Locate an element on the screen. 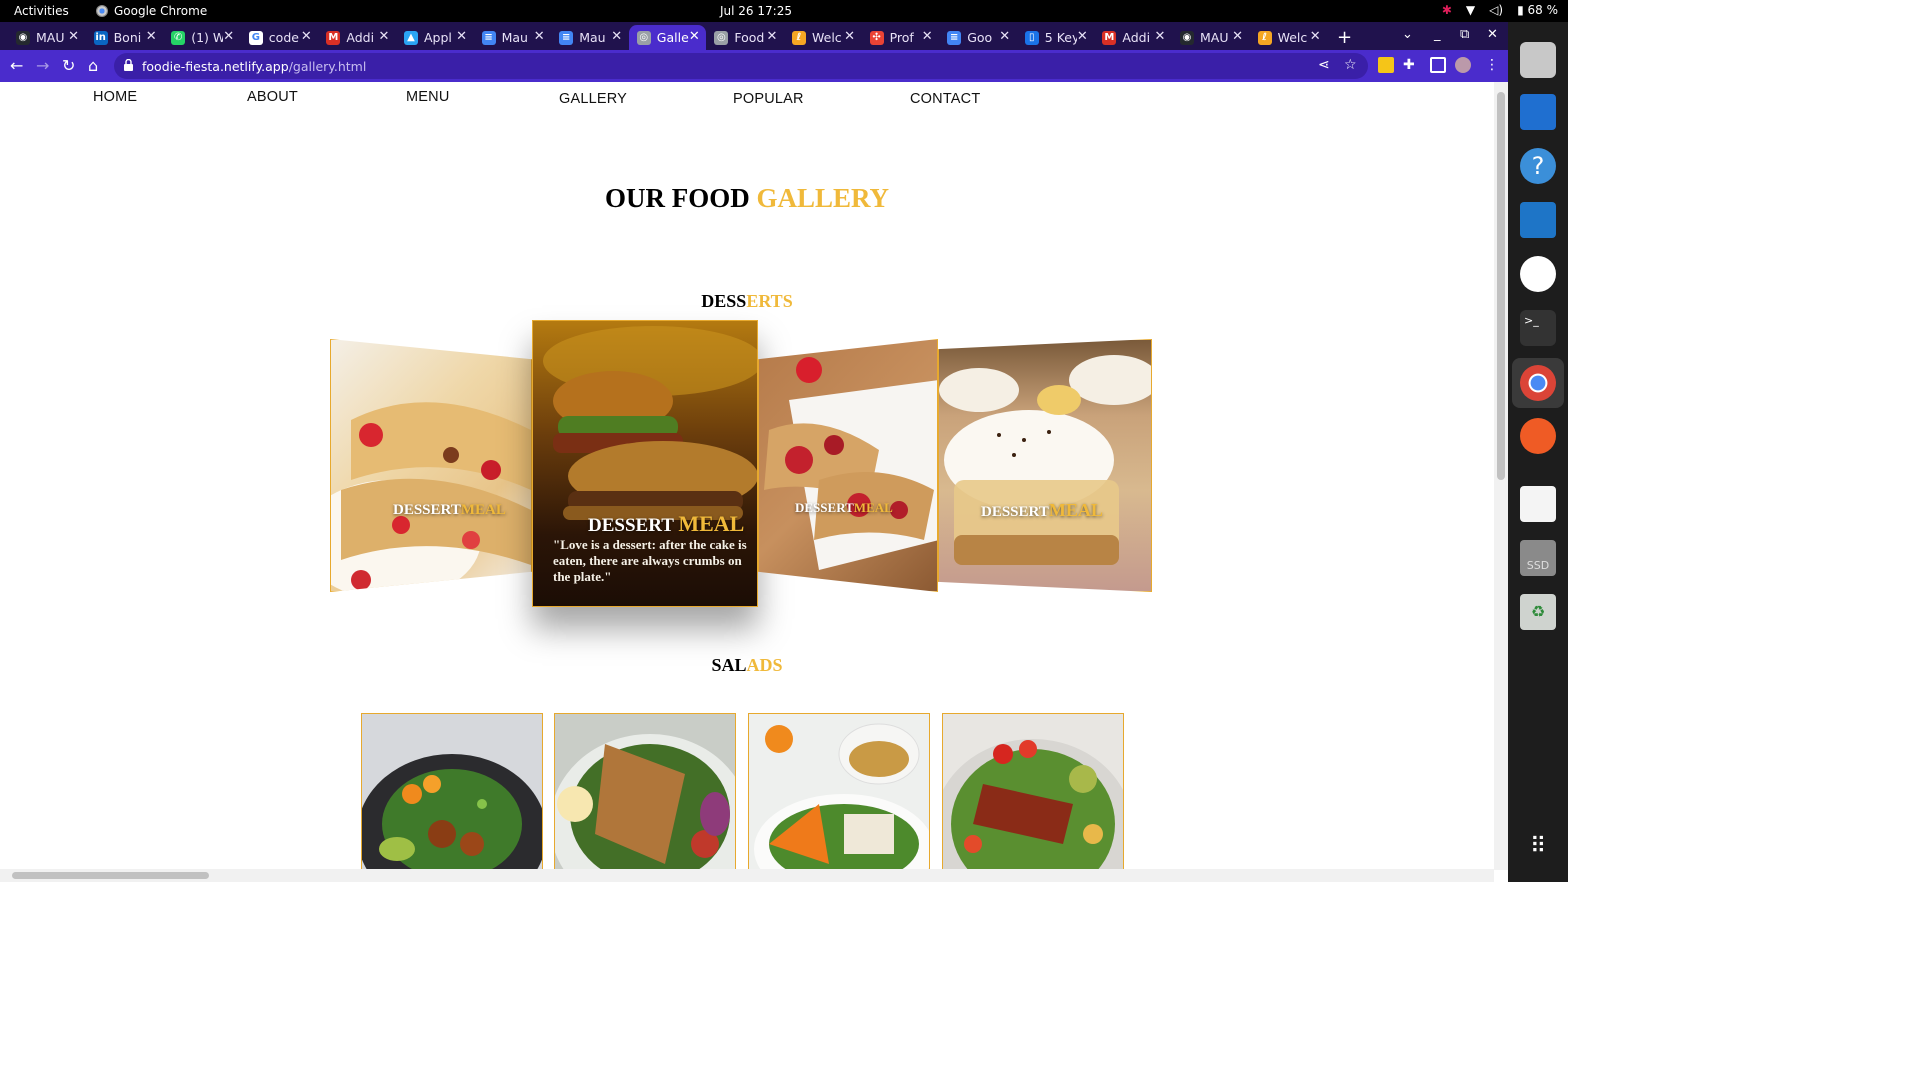 This screenshot has height=1080, width=1920. browser-tab: ◎ Food ✕ is located at coordinates (744, 37).